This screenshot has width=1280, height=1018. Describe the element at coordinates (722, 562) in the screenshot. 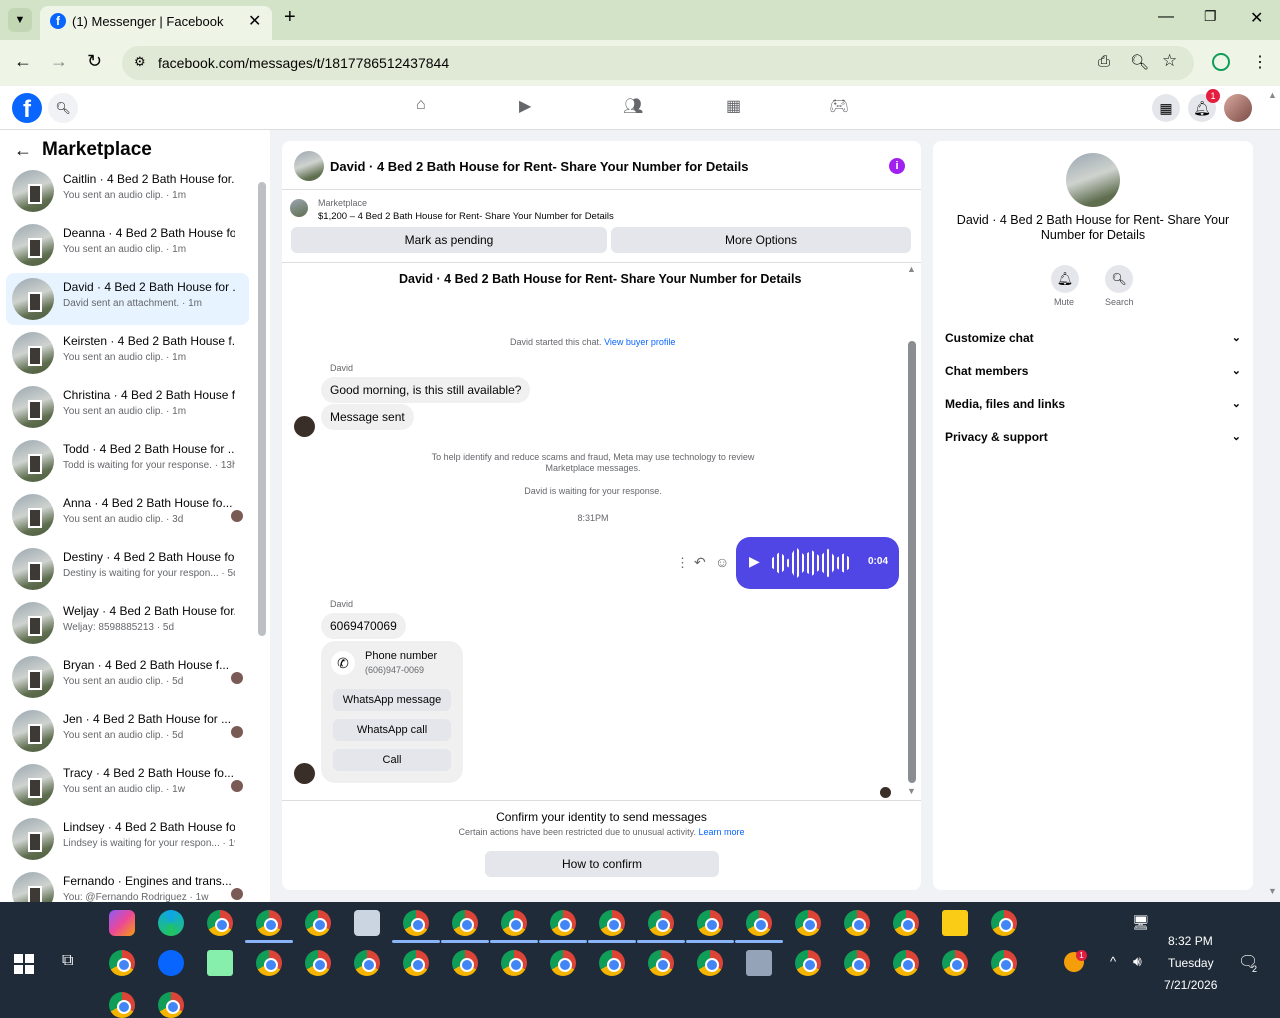

I see `react-icon: ☺` at that location.